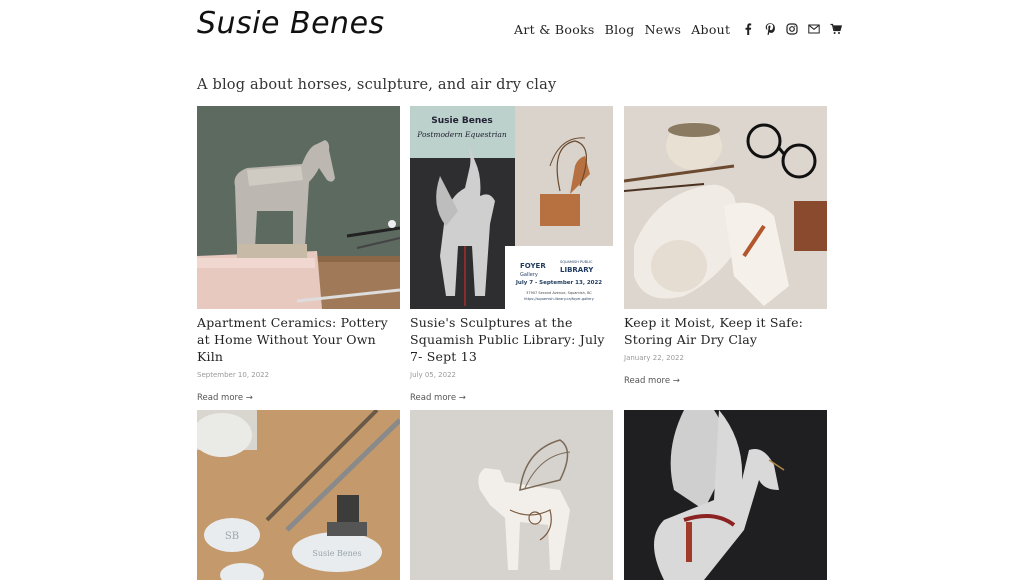  Describe the element at coordinates (461, 134) in the screenshot. I see `poster-subtitle: Postmodern Equestrian` at that location.